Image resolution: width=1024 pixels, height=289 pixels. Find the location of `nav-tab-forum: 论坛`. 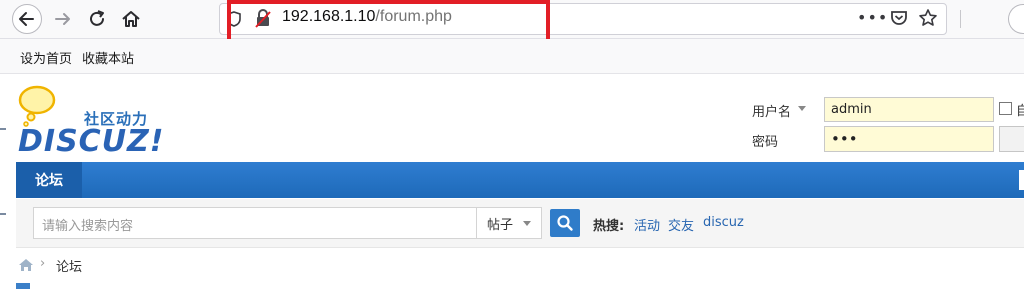

nav-tab-forum: 论坛 is located at coordinates (49, 180).